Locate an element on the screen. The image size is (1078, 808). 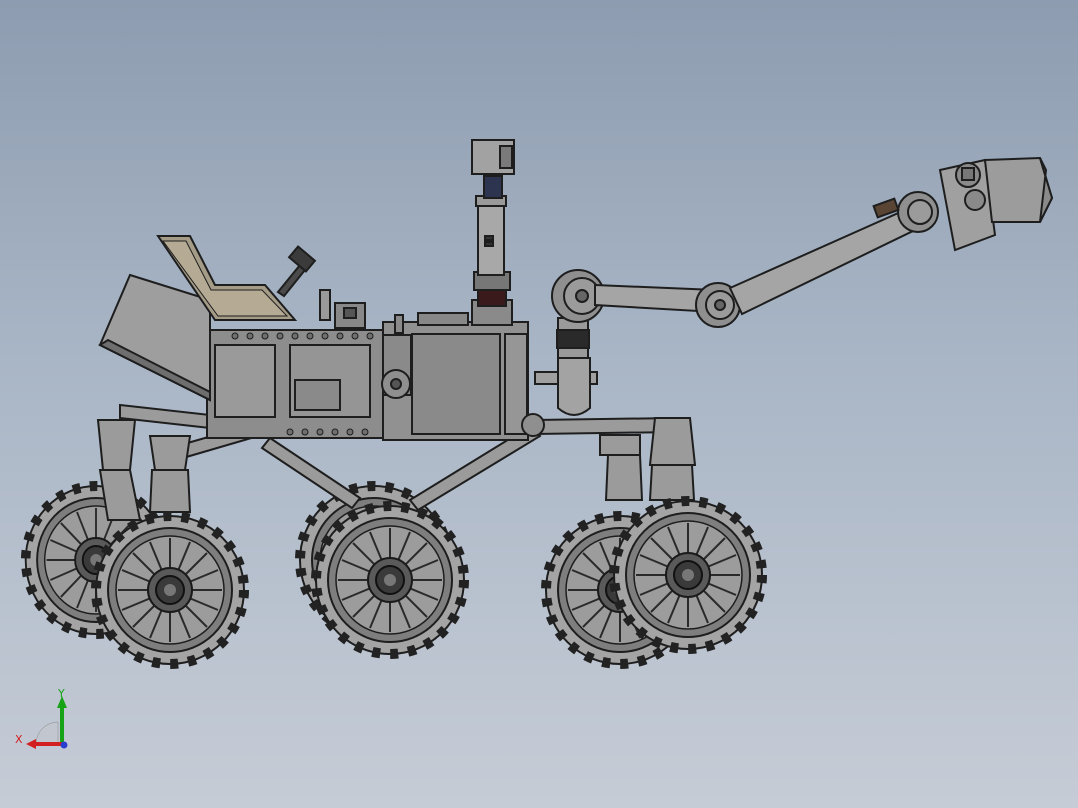
x-axis-label: X is located at coordinates (19, 739).